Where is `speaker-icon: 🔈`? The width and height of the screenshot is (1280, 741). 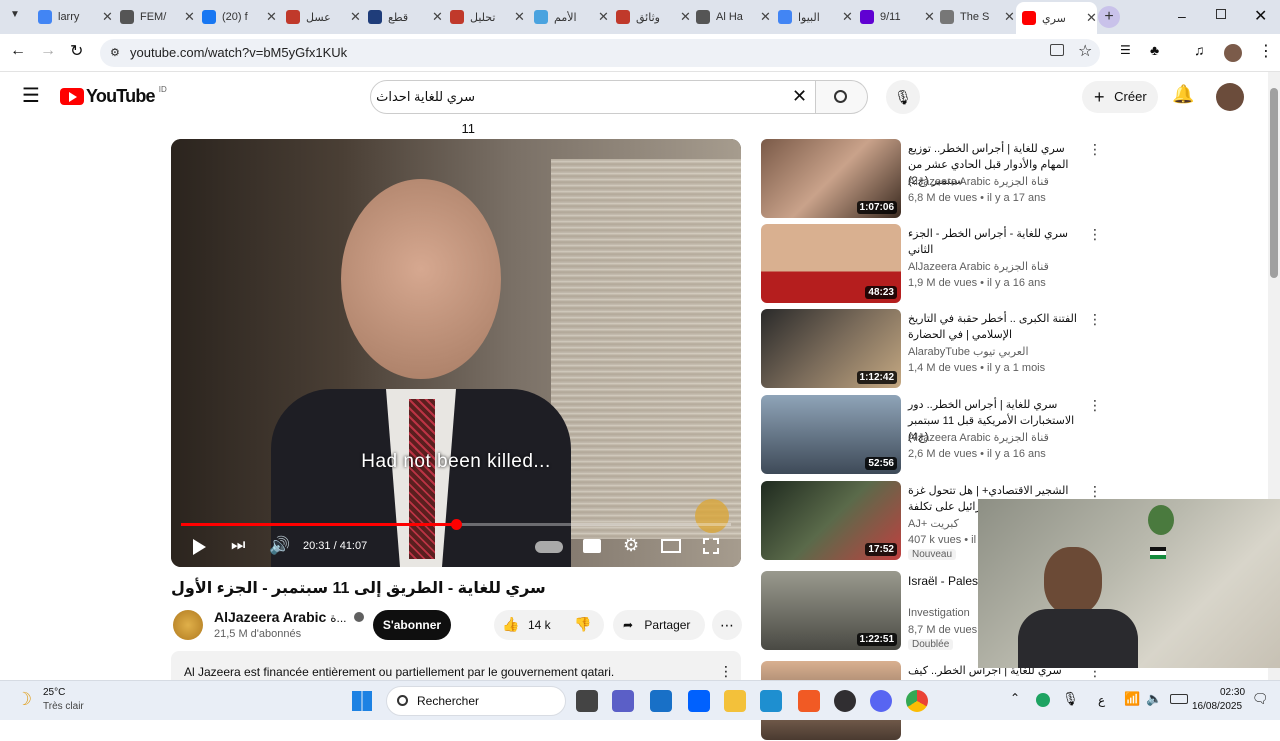 speaker-icon: 🔈 is located at coordinates (1154, 699).